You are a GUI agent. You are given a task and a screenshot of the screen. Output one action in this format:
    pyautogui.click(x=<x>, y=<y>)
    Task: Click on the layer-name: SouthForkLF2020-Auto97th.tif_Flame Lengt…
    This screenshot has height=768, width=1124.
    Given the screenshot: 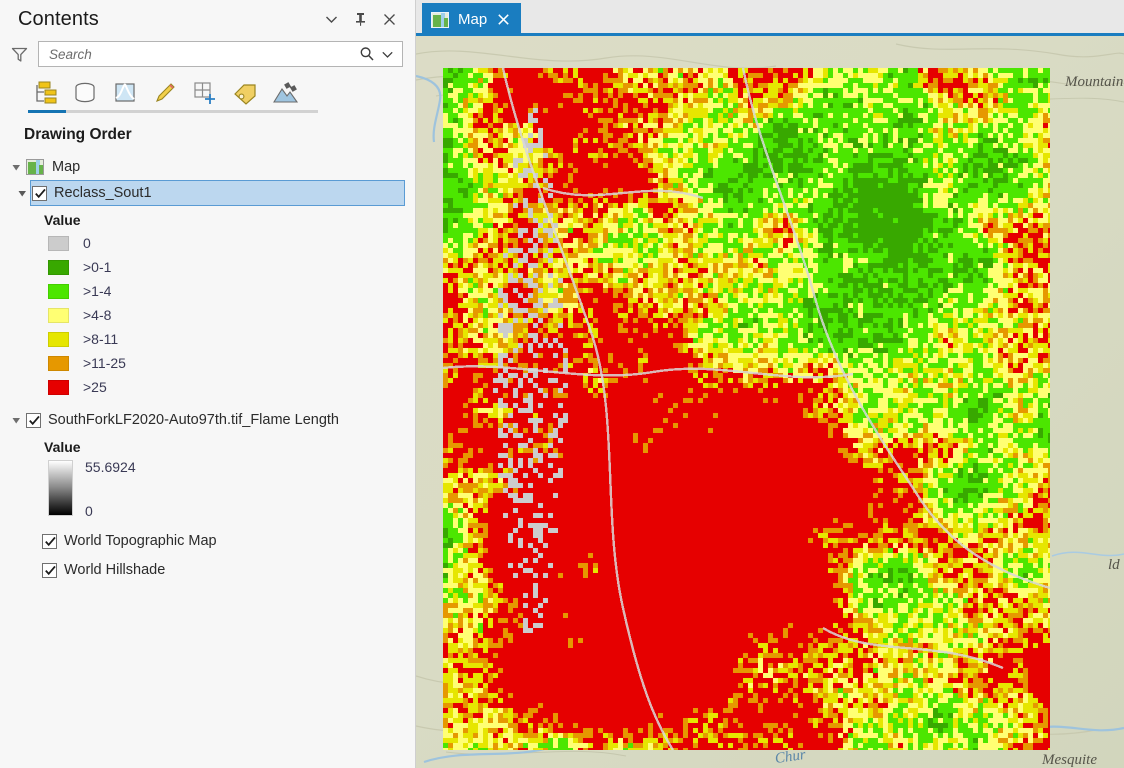 What is the action you would take?
    pyautogui.click(x=193, y=420)
    